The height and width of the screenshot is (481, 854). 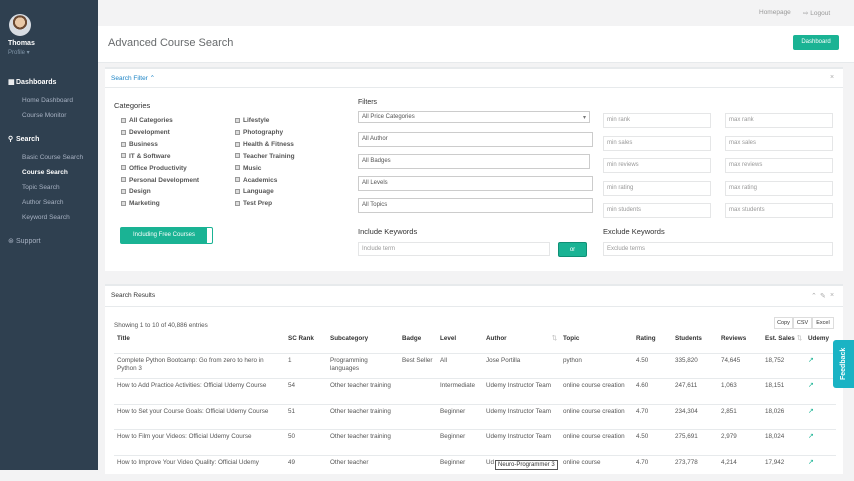 I want to click on author-select: All Author, so click(x=475, y=139).